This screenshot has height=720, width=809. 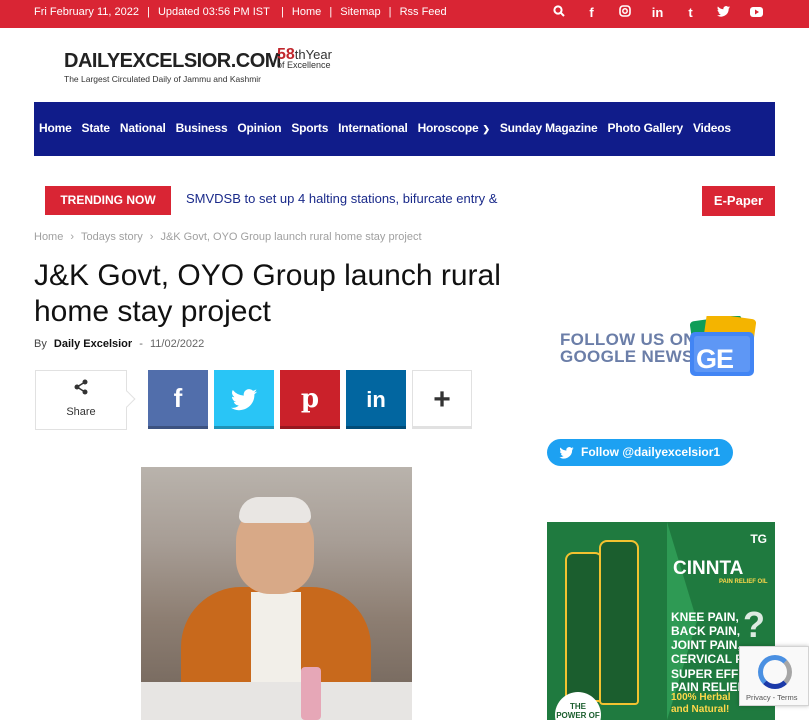 I want to click on nav-item-state: State, so click(x=96, y=128).